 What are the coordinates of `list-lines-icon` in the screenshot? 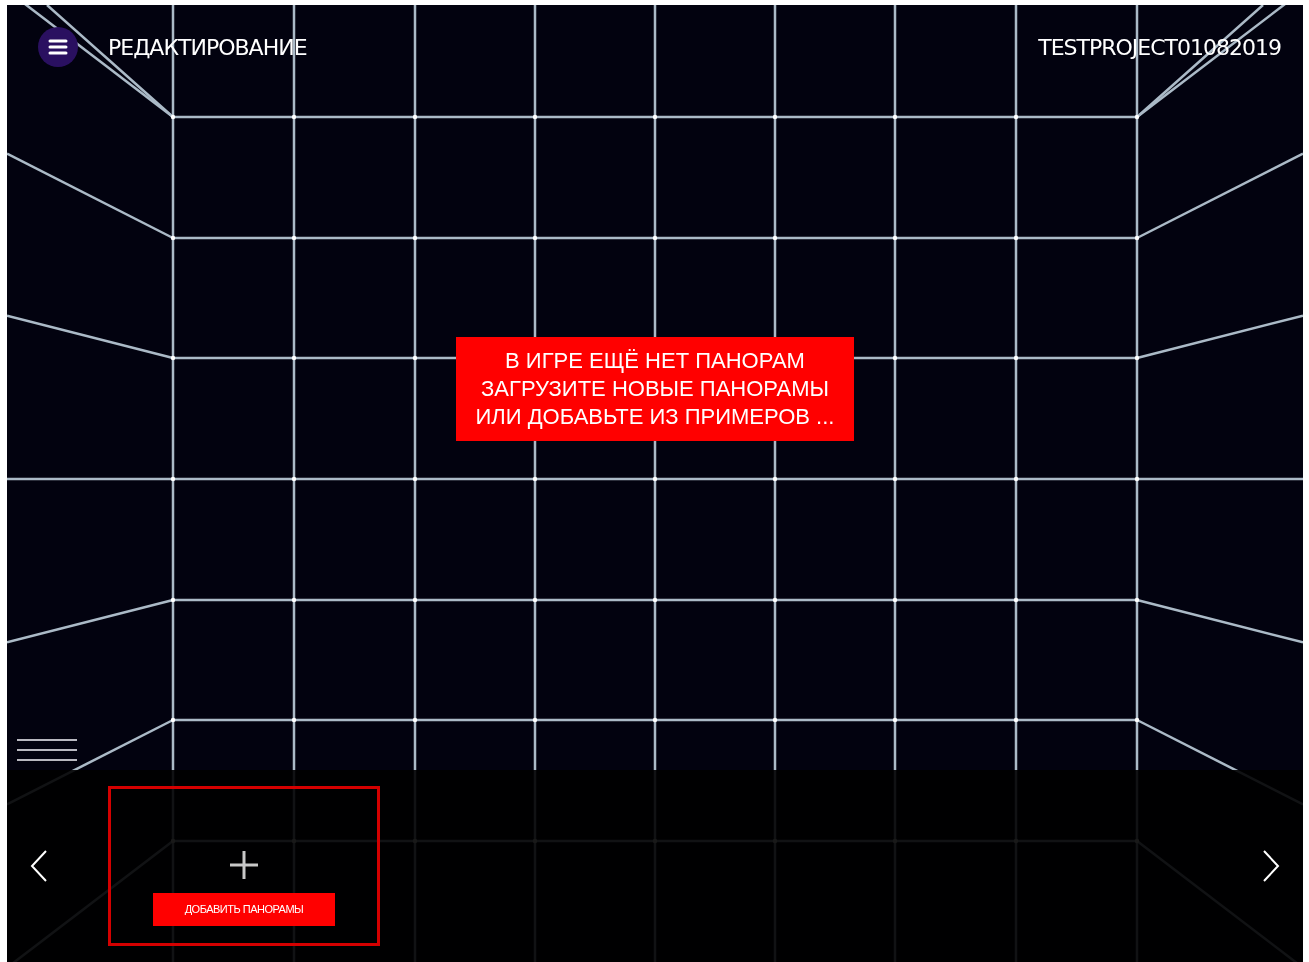 It's located at (47, 750).